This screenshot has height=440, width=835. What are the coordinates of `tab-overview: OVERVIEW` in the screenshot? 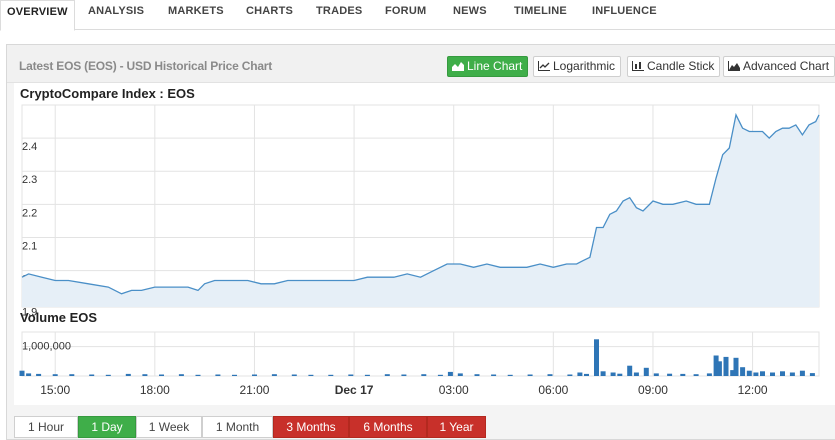 It's located at (37, 15).